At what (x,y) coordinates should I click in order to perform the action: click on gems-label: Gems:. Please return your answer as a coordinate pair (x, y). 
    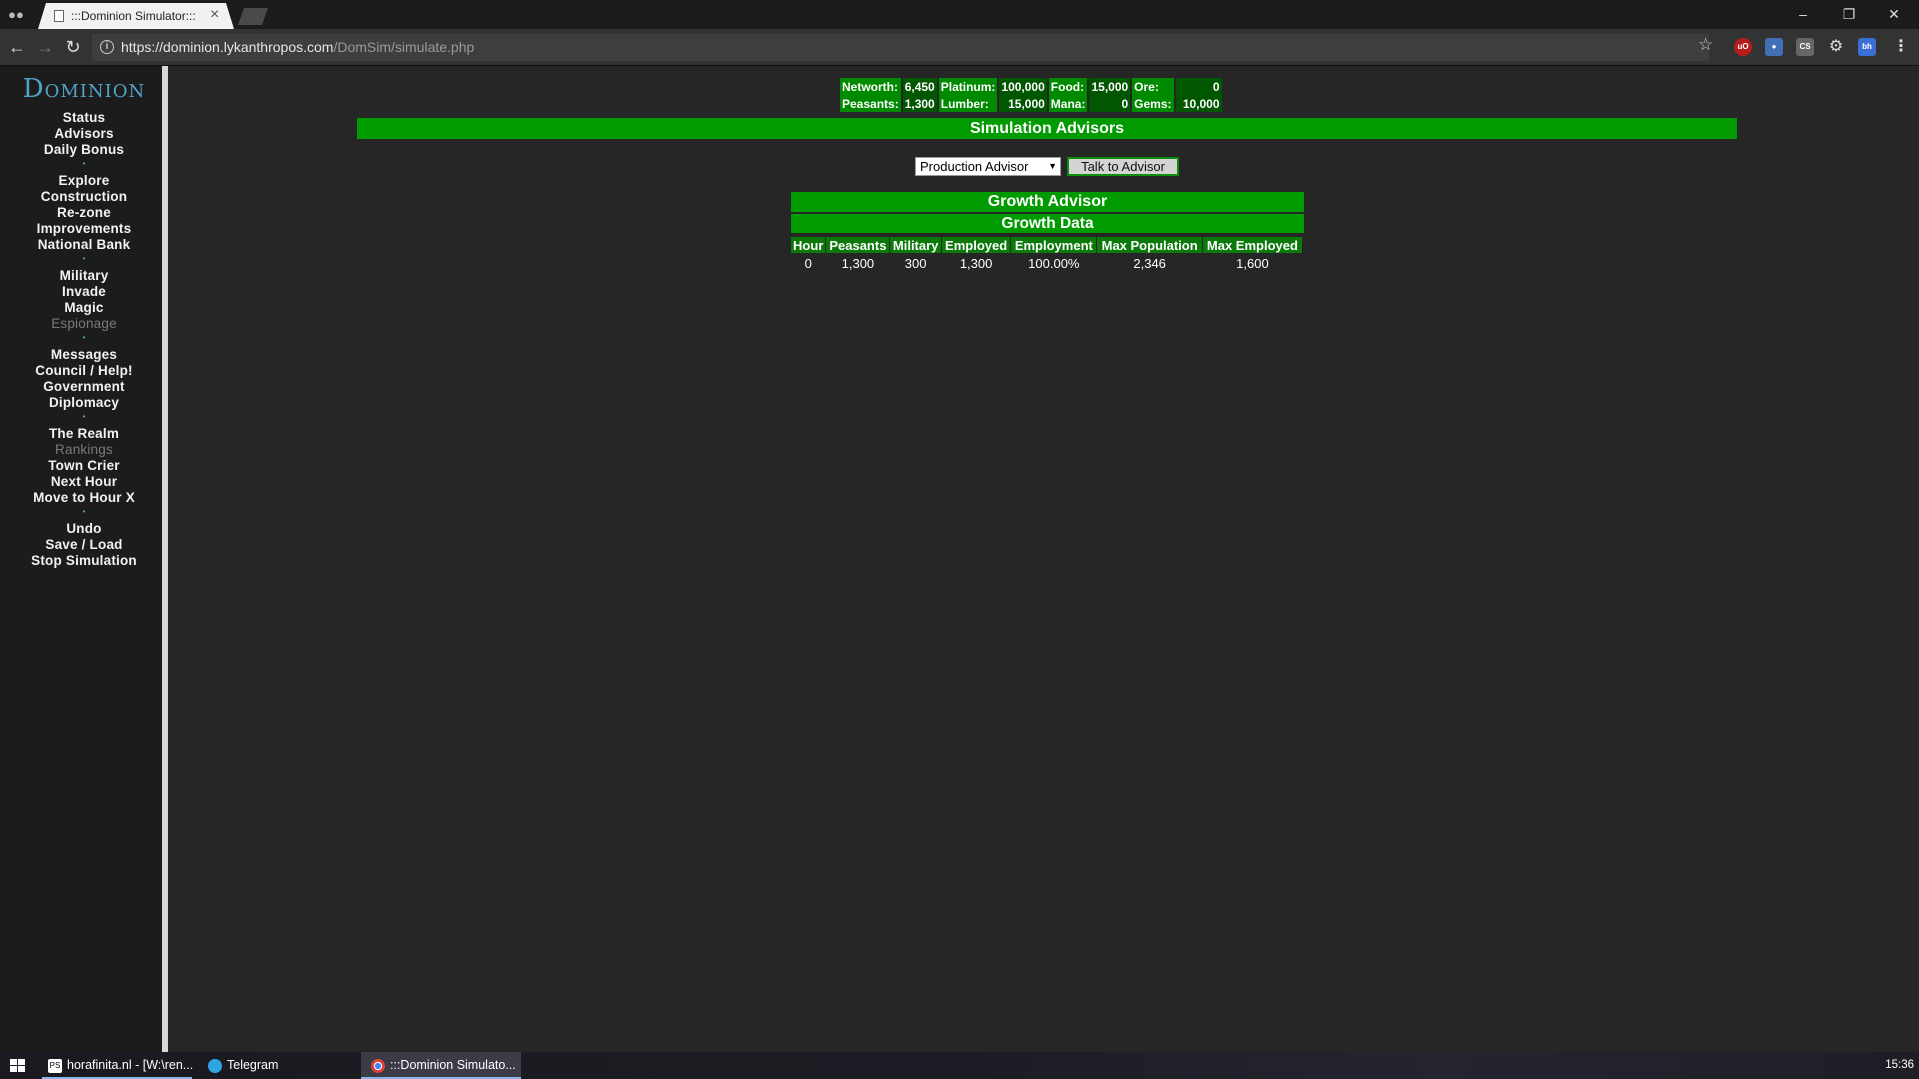
    Looking at the image, I should click on (1153, 103).